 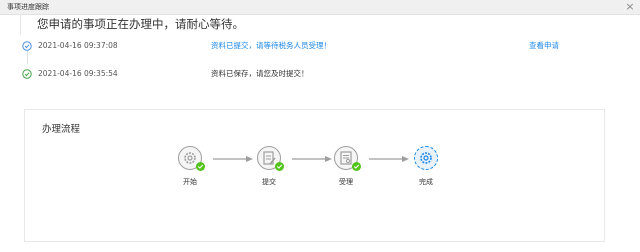 I want to click on window-titlebar: 事项进度跟踪 ×, so click(x=320, y=7).